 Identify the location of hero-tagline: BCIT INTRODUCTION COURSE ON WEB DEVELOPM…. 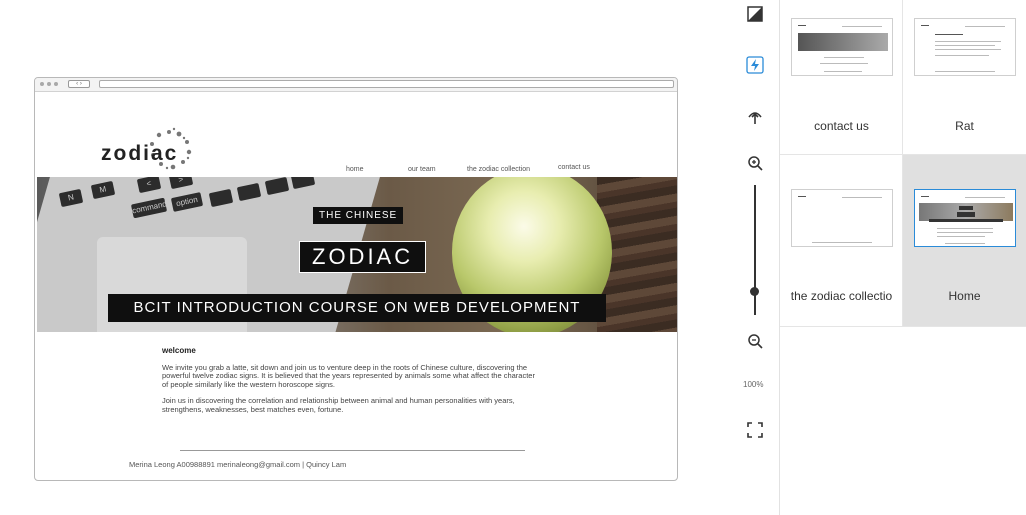
(357, 308).